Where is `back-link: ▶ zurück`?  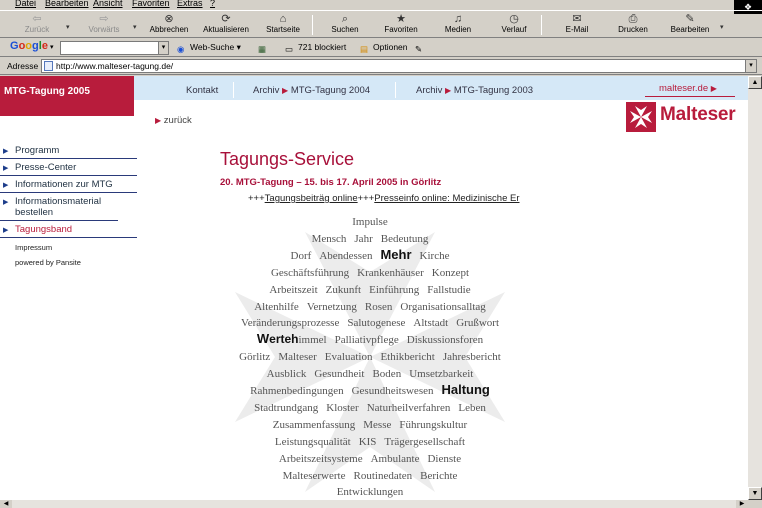
back-link: ▶ zurück is located at coordinates (173, 120).